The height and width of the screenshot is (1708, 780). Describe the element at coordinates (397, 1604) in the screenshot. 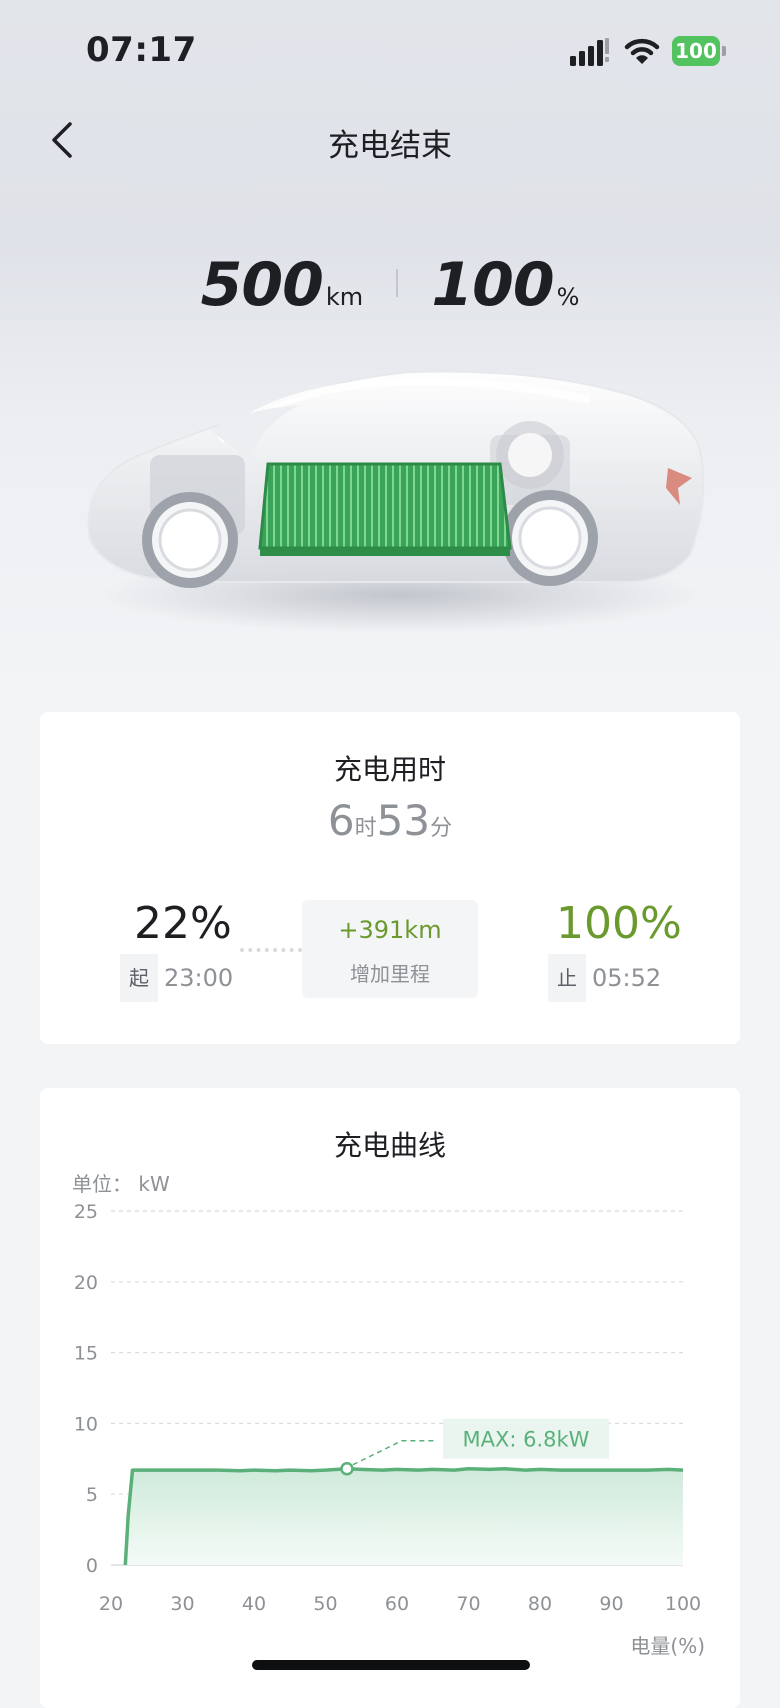

I see `x-tick-label: 60` at that location.